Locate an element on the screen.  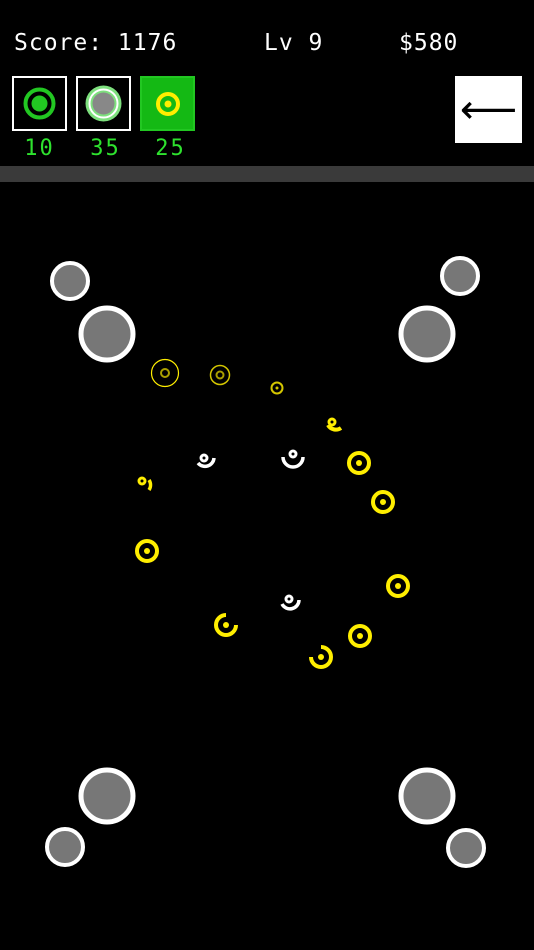
base-top-left is located at coordinates (70, 281).